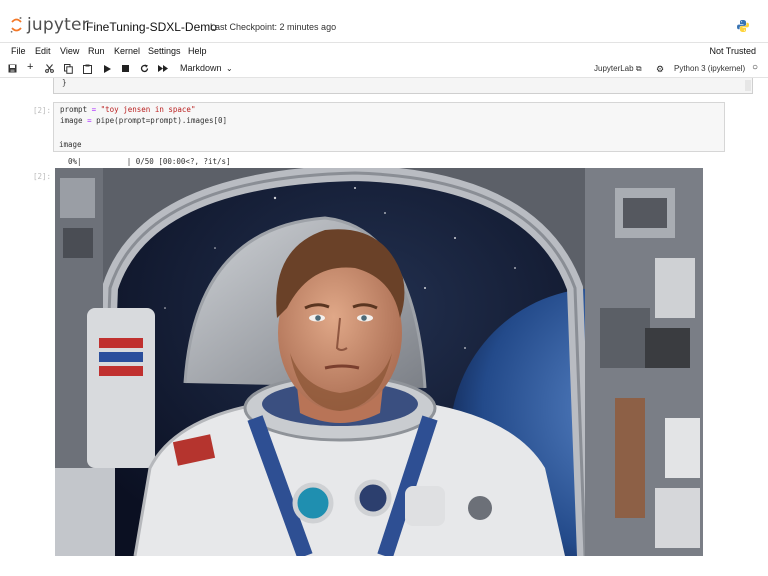 The height and width of the screenshot is (576, 768). What do you see at coordinates (145, 161) in the screenshot?
I see `progress-output: 0%| | 0/50 [00:00<?, ?it/s]` at bounding box center [145, 161].